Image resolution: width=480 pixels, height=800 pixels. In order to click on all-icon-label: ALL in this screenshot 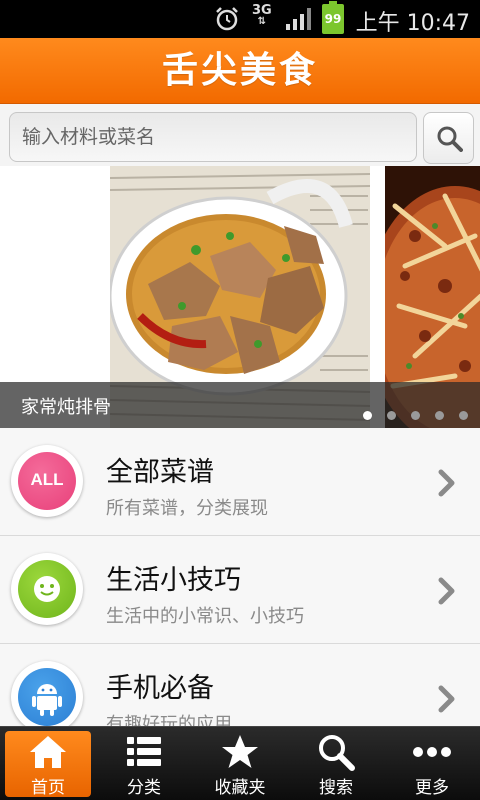, I will do `click(47, 479)`.